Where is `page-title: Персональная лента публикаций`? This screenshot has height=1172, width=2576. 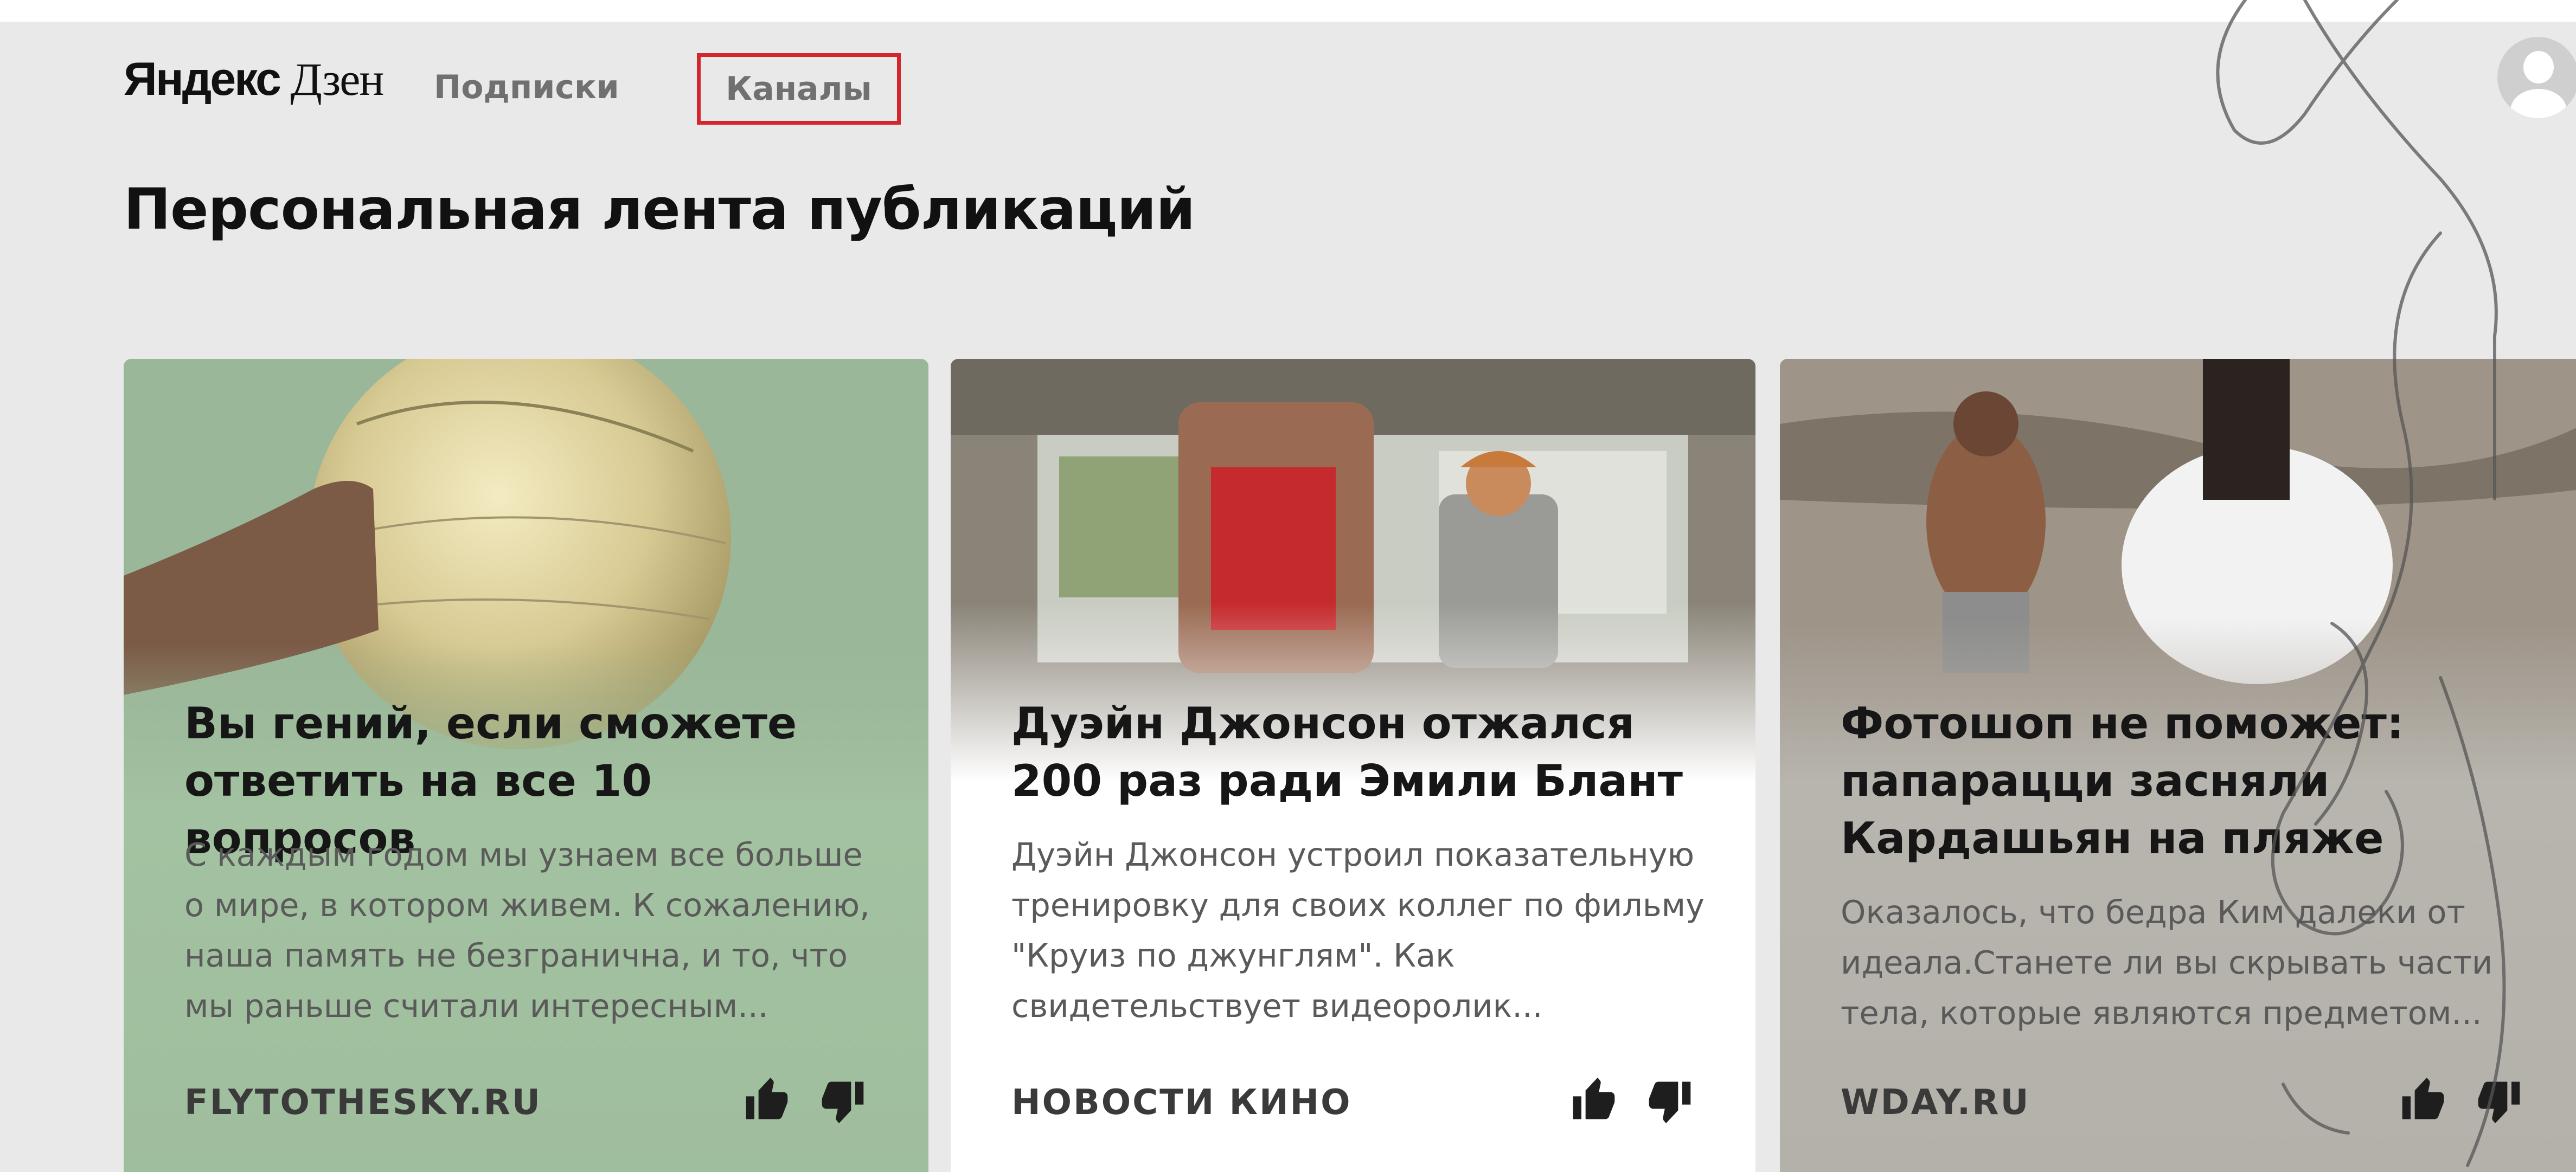
page-title: Персональная лента публикаций is located at coordinates (659, 209).